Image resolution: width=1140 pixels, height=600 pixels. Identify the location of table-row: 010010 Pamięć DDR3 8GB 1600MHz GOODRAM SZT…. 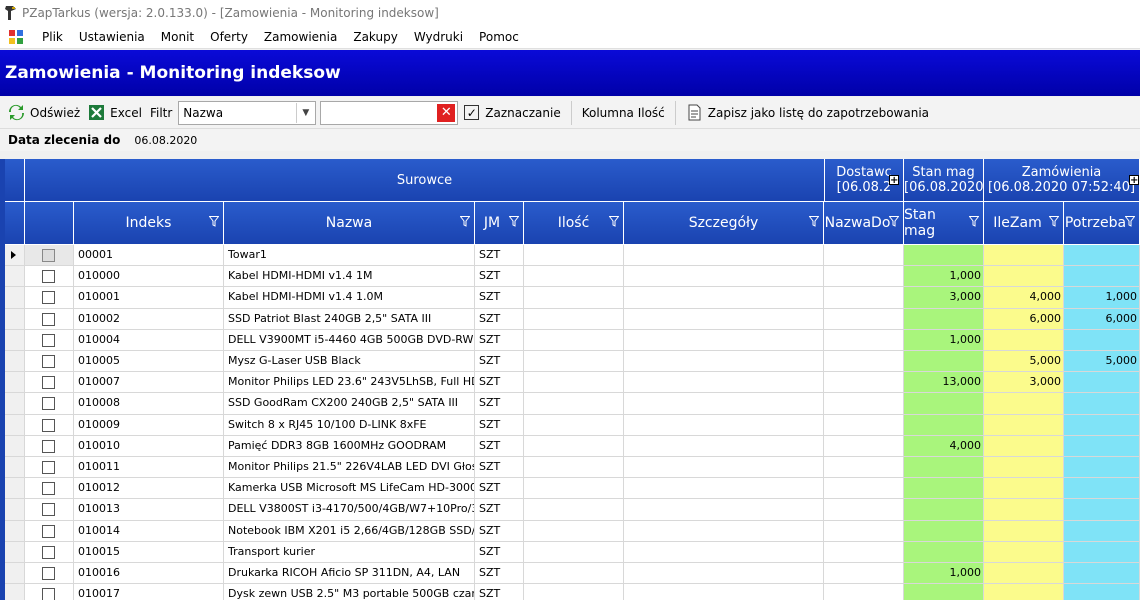
(572, 446).